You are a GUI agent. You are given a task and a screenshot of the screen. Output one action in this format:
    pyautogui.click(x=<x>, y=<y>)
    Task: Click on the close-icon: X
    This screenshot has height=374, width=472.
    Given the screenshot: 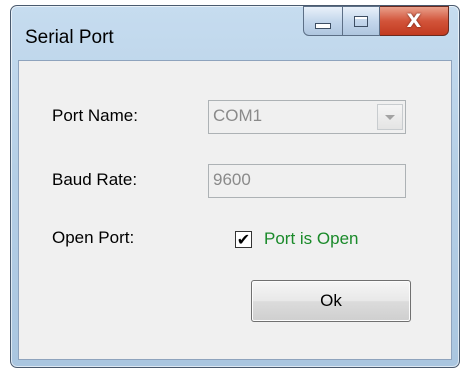 What is the action you would take?
    pyautogui.click(x=414, y=20)
    